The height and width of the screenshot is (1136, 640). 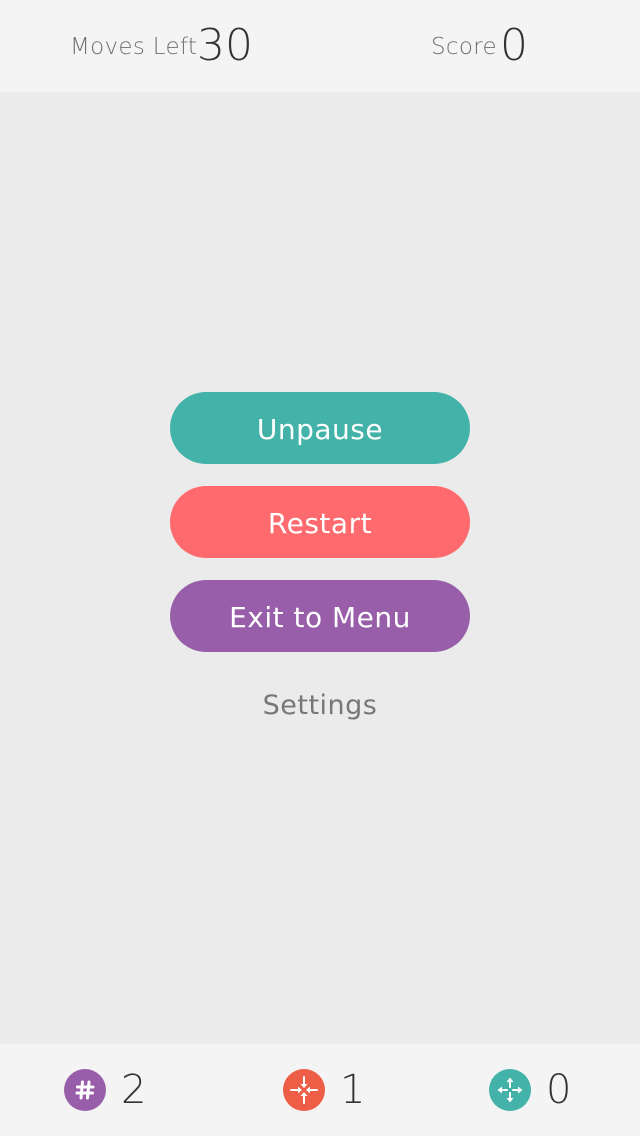 I want to click on moves-left-label: Moves Left, so click(x=134, y=47).